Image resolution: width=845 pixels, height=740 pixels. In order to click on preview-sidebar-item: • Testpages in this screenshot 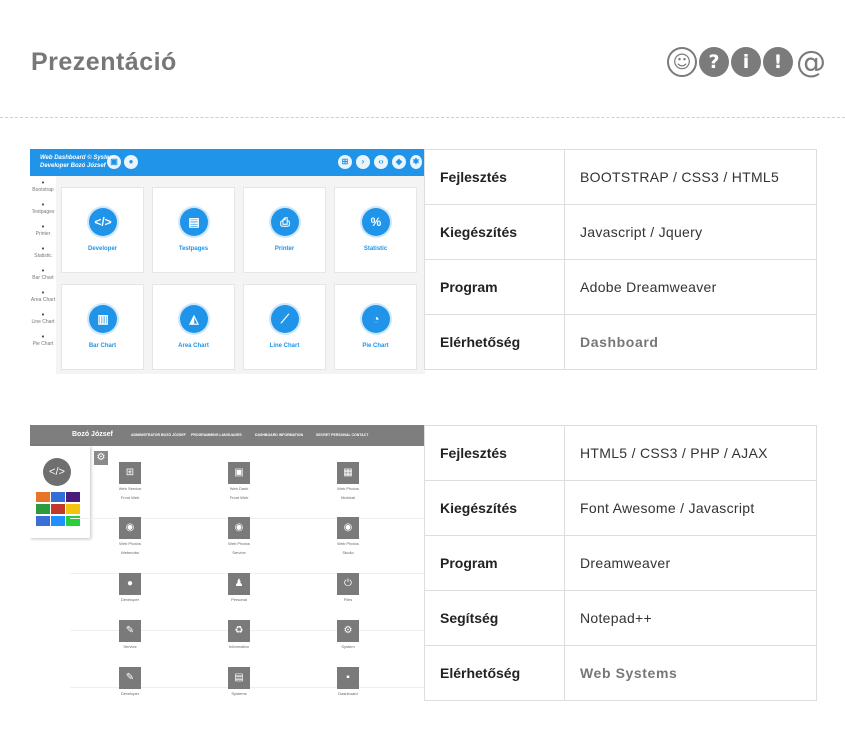, I will do `click(43, 209)`.